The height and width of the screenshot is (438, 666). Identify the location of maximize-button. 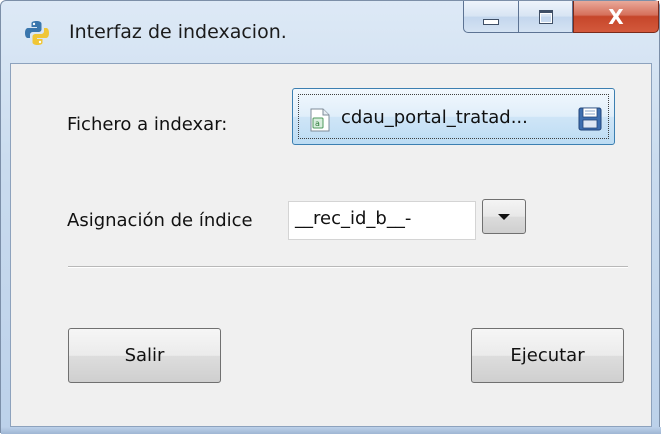
(545, 17).